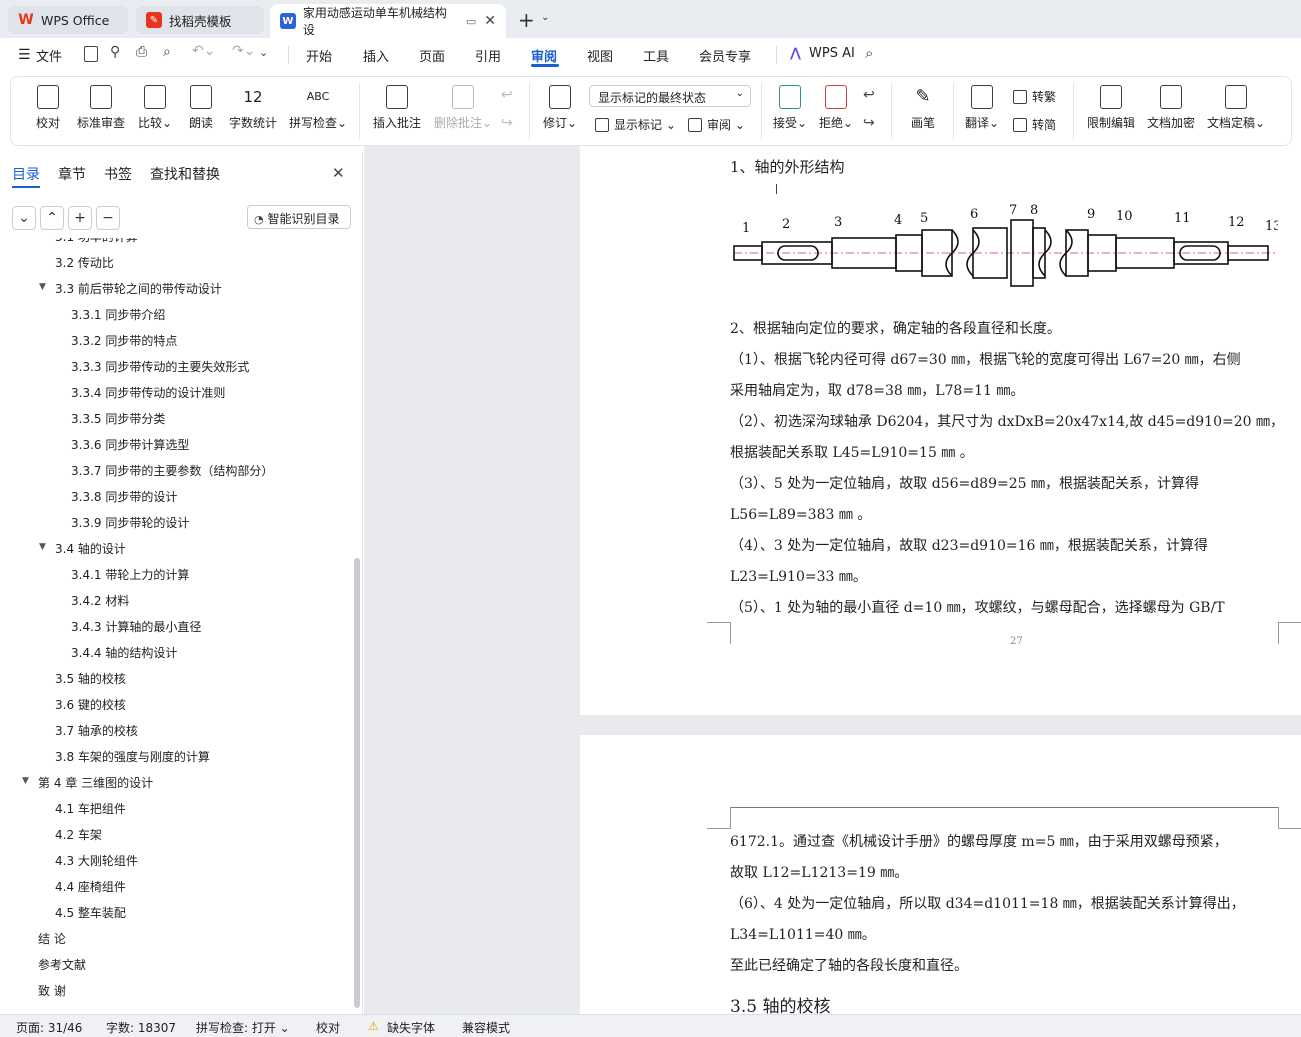 This screenshot has height=1037, width=1301. Describe the element at coordinates (96, 730) in the screenshot. I see `toc-item: 3.7 轴承的校核` at that location.